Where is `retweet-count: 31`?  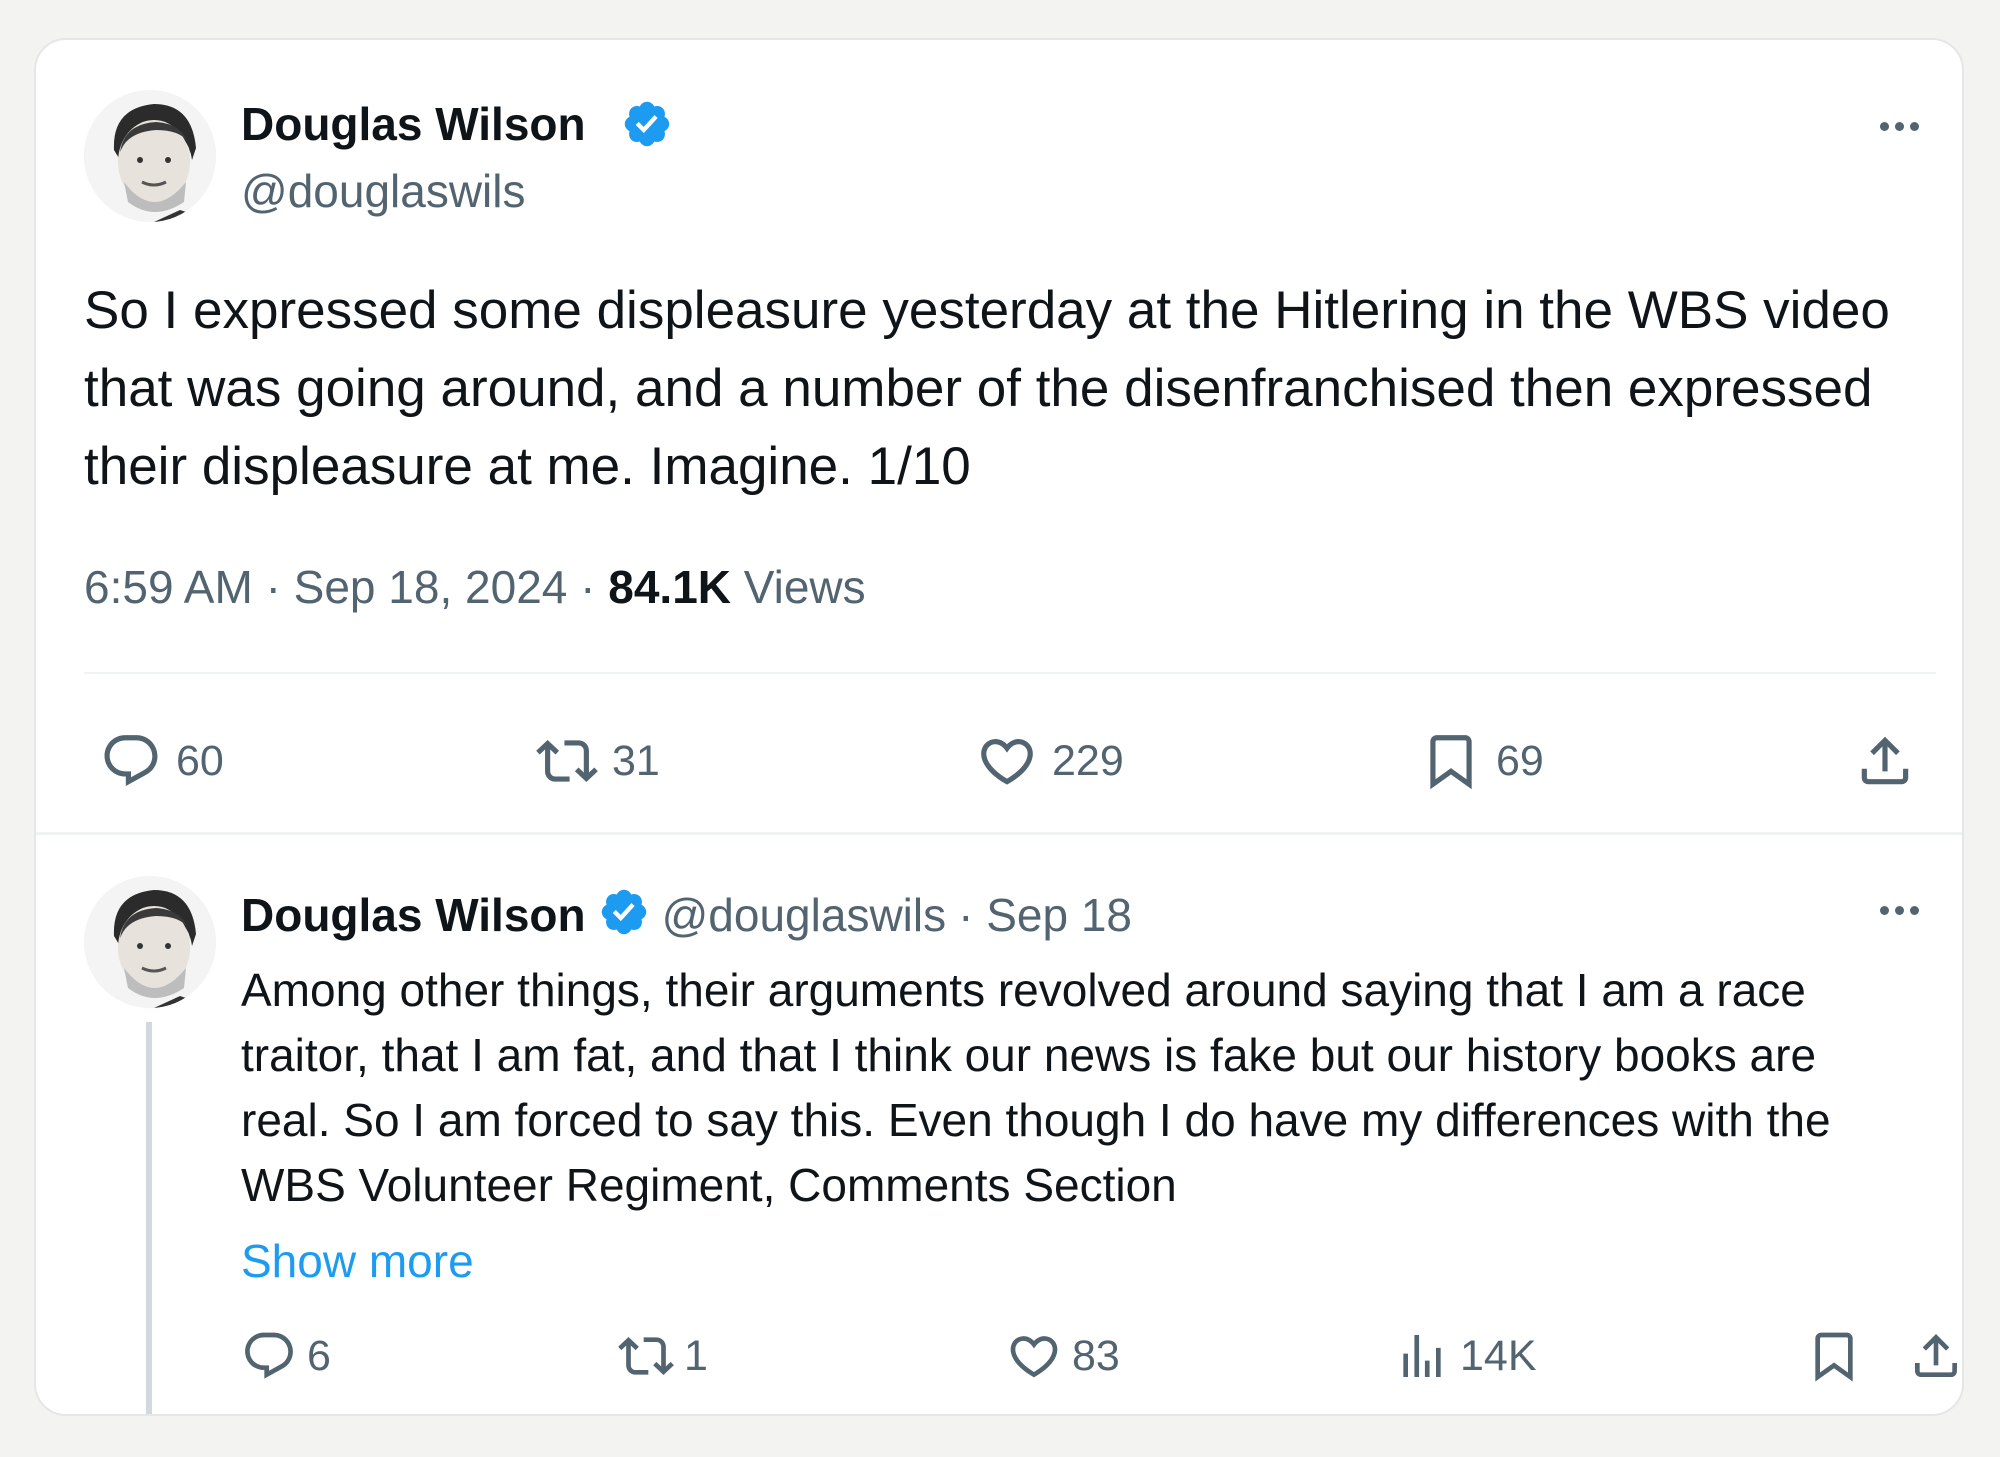 retweet-count: 31 is located at coordinates (636, 760).